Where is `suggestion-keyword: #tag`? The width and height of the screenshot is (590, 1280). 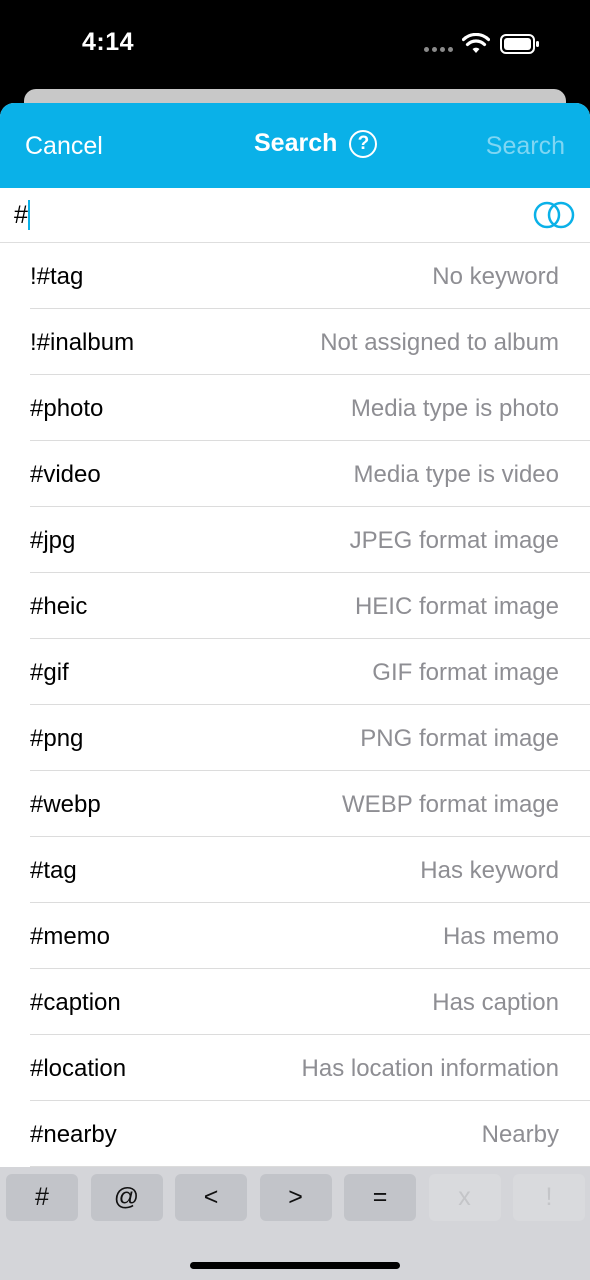 suggestion-keyword: #tag is located at coordinates (53, 870).